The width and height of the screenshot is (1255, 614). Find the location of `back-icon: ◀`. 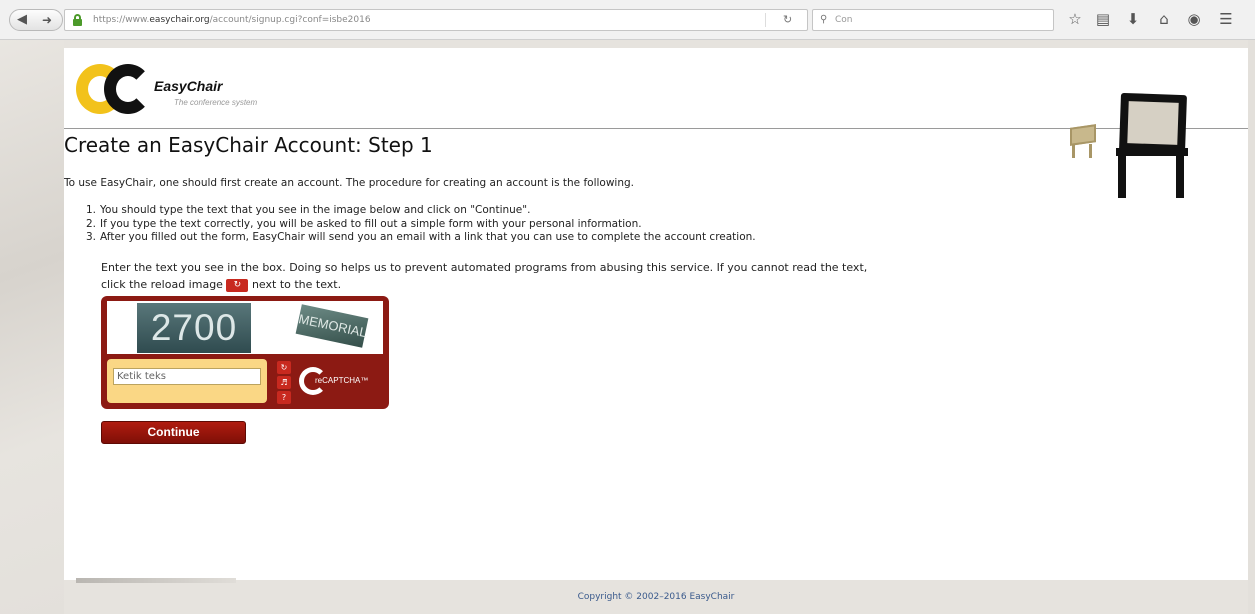

back-icon: ◀ is located at coordinates (22, 20).